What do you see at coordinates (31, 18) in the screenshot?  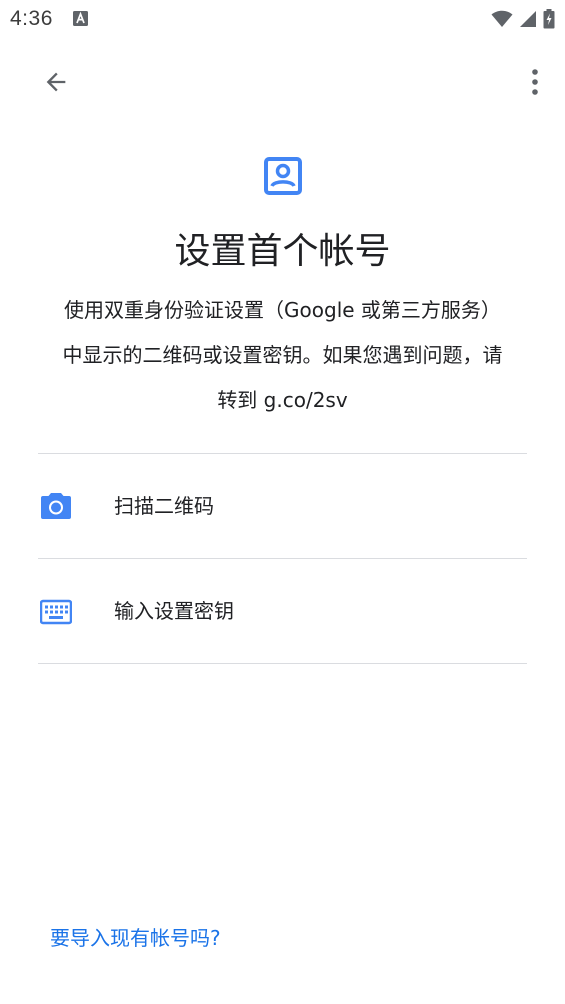 I see `status-time: 4:36` at bounding box center [31, 18].